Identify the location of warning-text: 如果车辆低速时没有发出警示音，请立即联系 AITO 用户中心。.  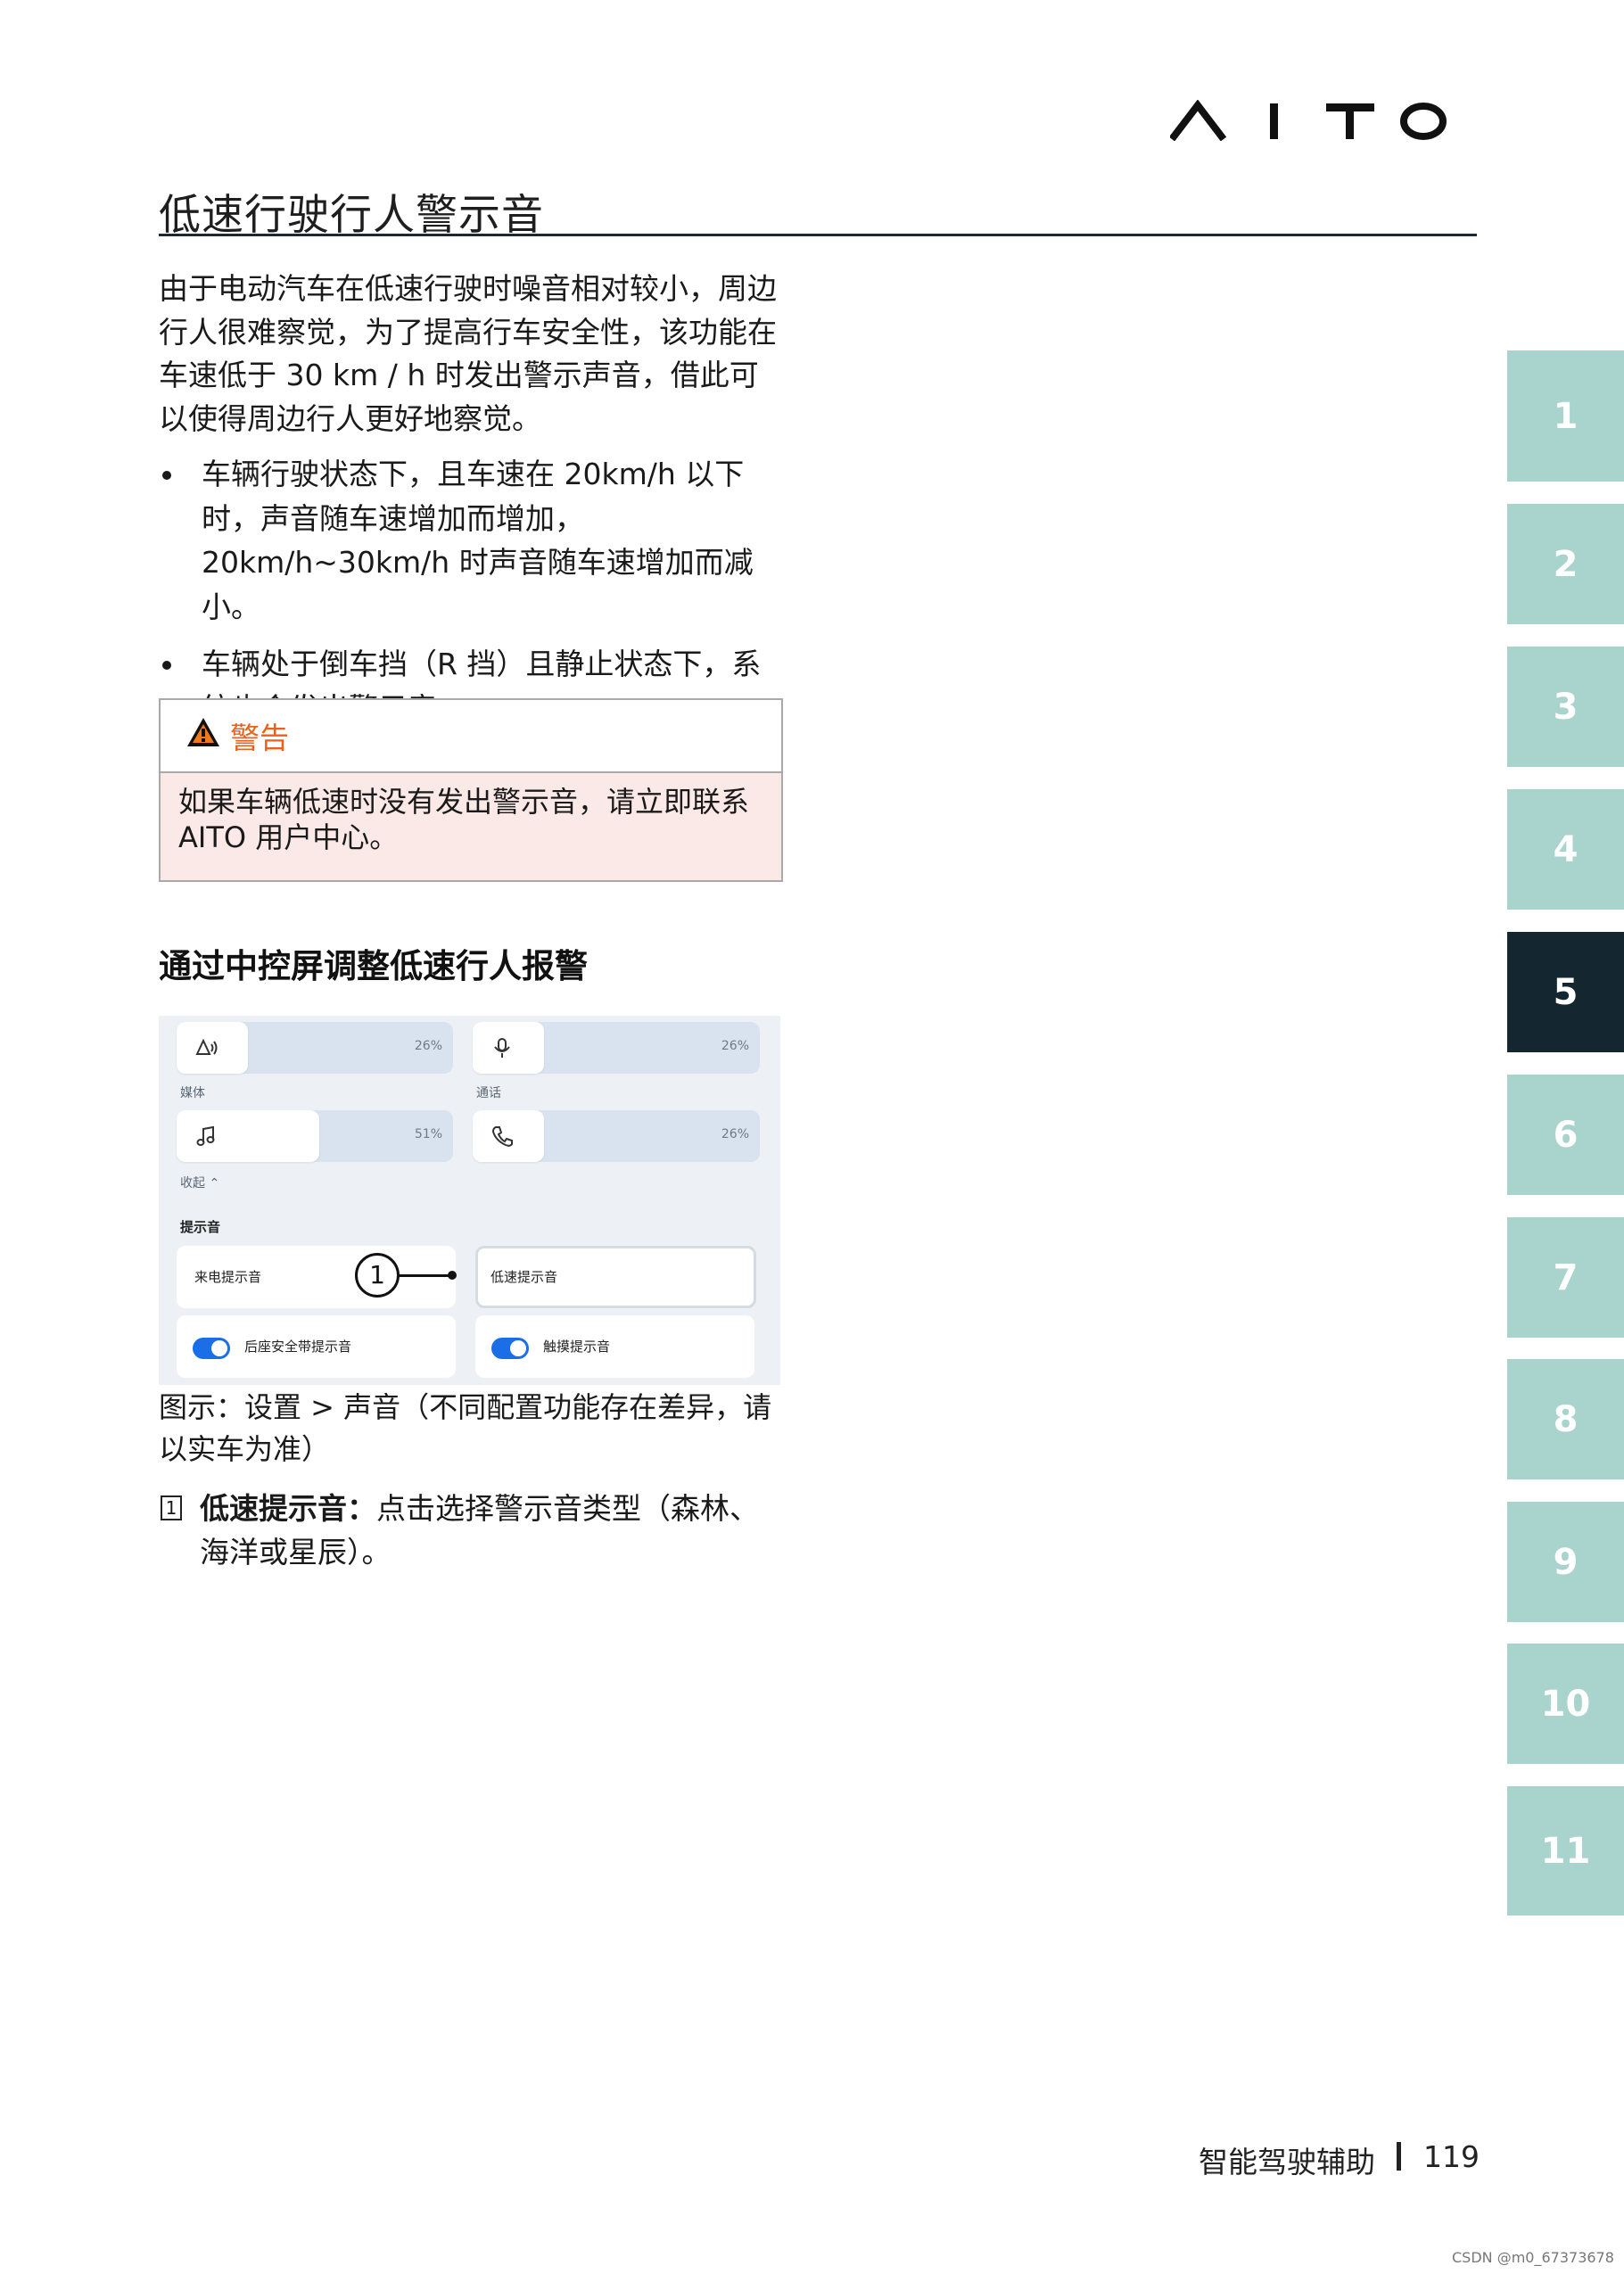
(464, 819).